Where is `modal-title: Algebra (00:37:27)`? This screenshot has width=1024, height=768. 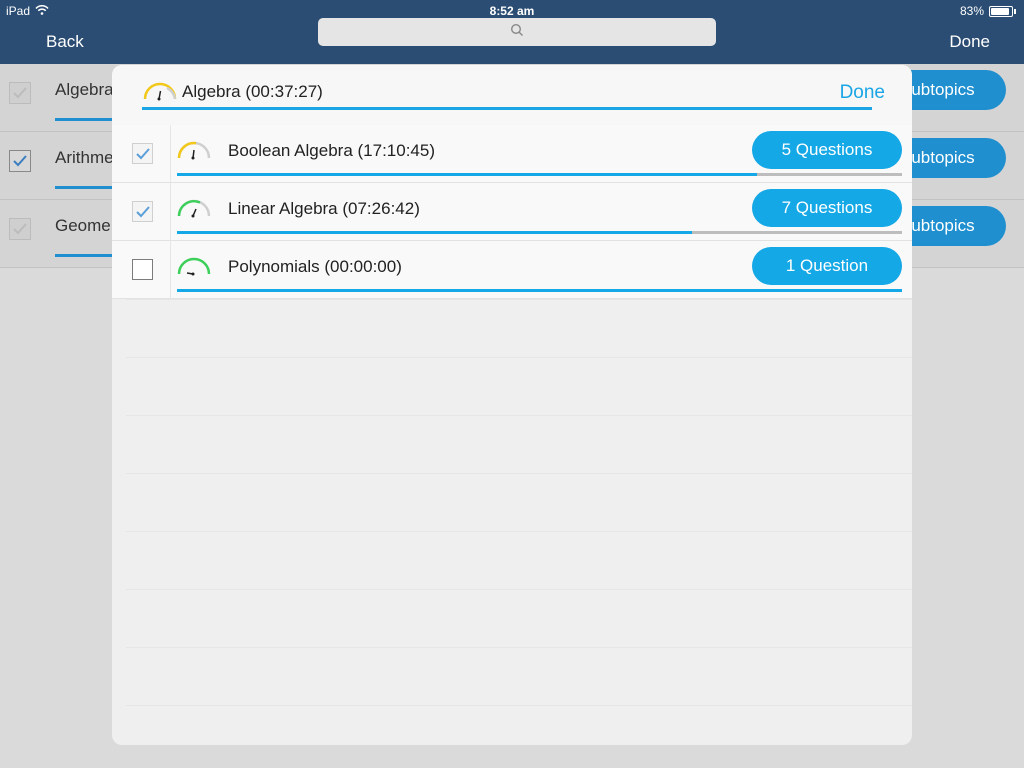 modal-title: Algebra (00:37:27) is located at coordinates (252, 91).